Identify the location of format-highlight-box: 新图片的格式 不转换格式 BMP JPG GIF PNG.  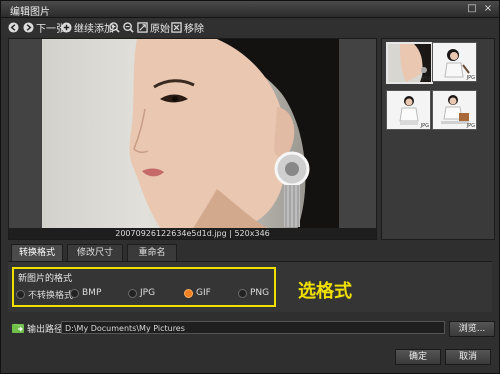
(144, 287).